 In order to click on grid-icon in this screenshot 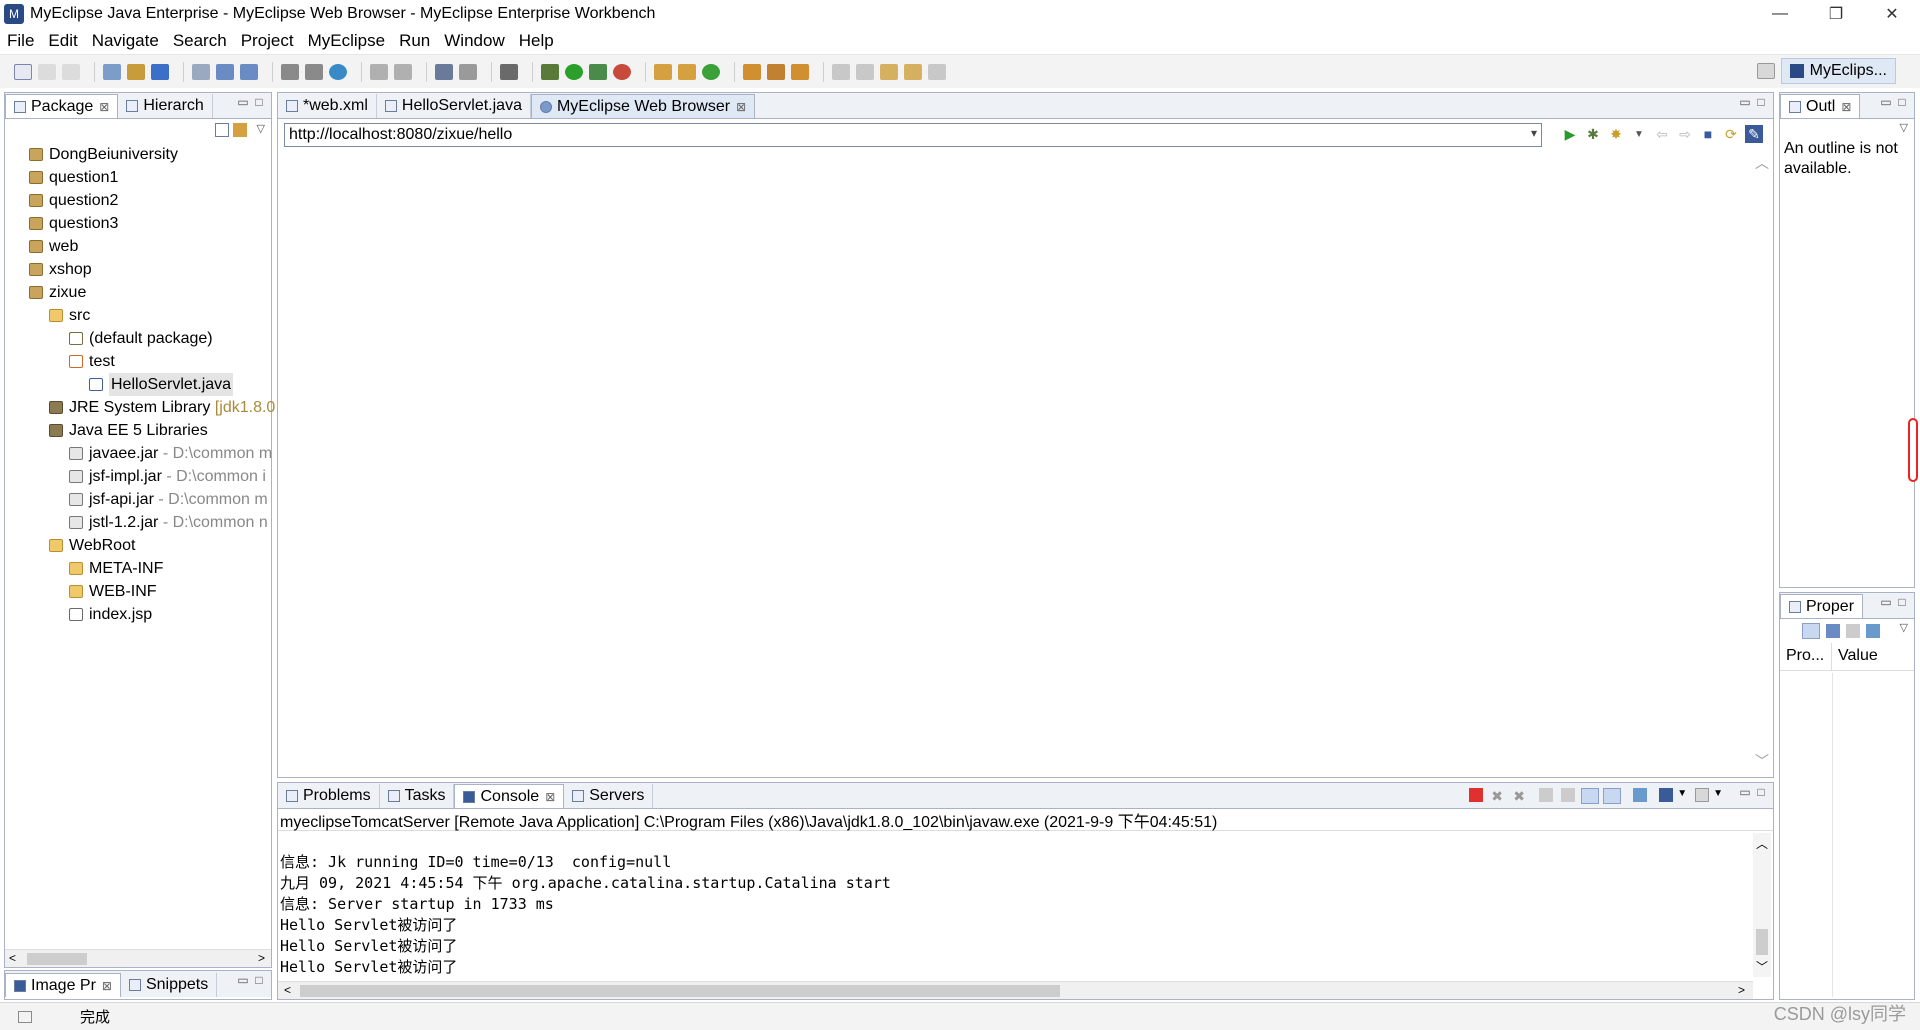, I will do `click(444, 71)`.